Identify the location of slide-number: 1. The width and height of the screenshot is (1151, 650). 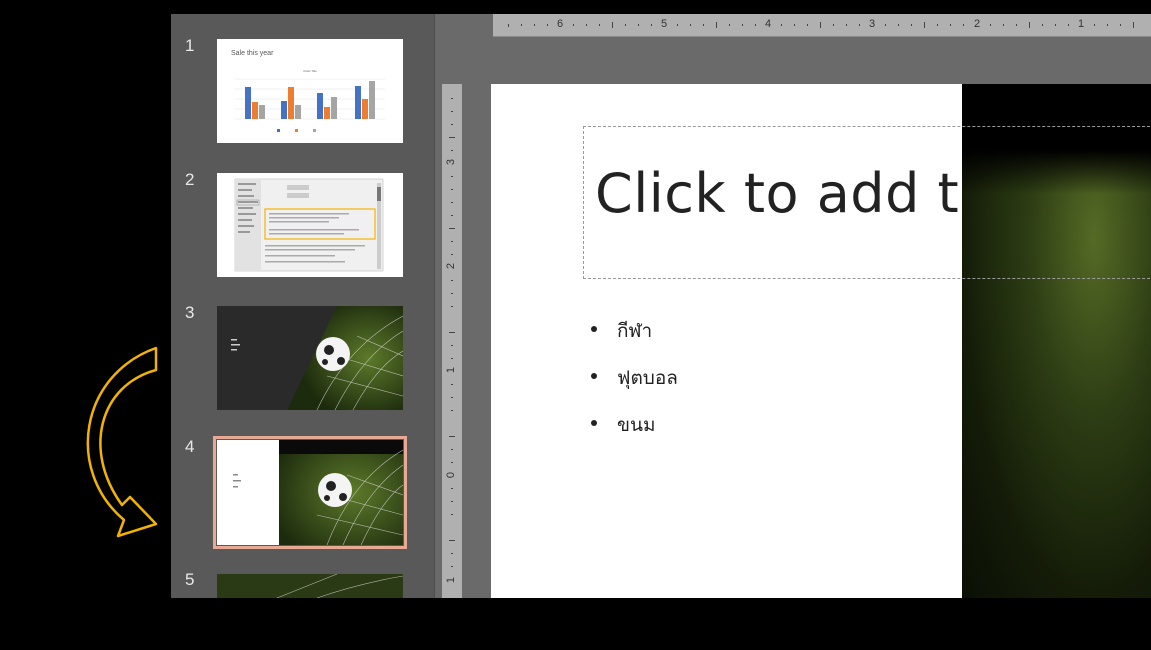
(190, 45).